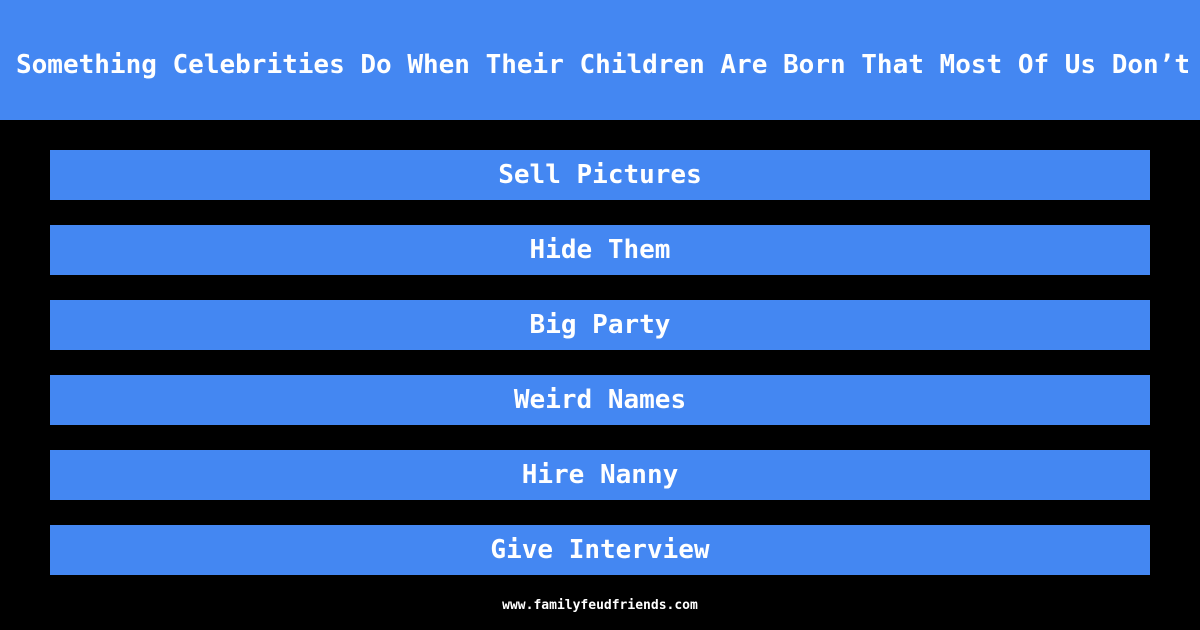 The width and height of the screenshot is (1200, 630). I want to click on answer-bar-3: Big Party, so click(600, 325).